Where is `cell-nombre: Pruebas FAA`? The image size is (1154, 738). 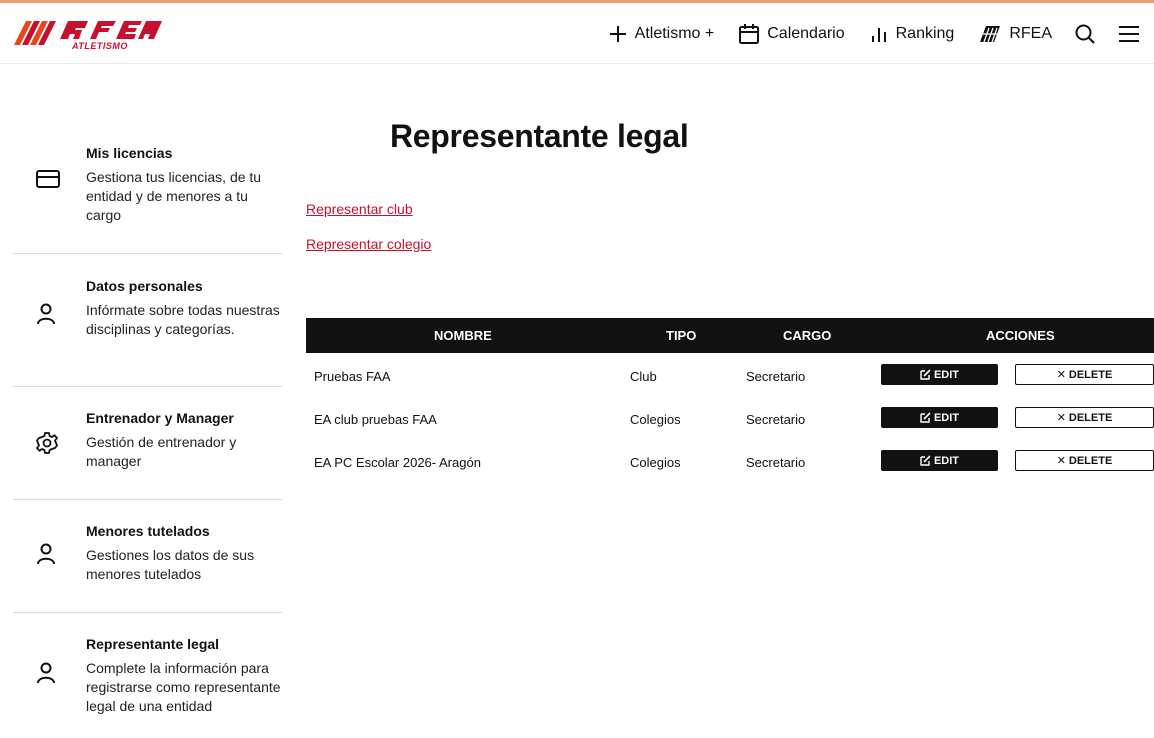 cell-nombre: Pruebas FAA is located at coordinates (352, 376).